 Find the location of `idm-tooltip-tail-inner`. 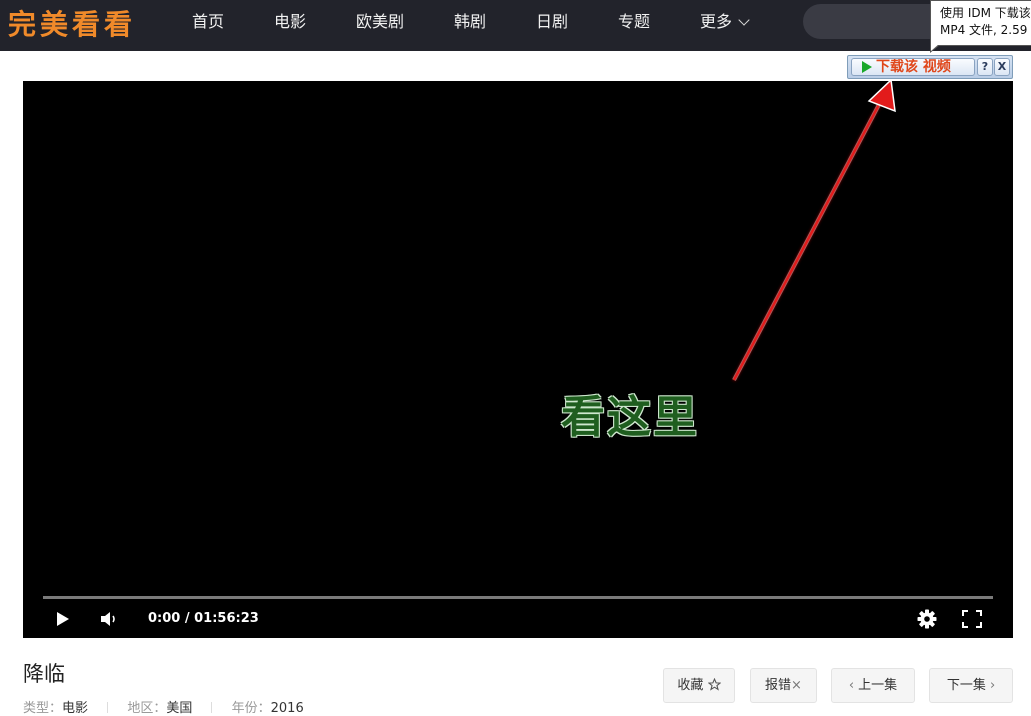

idm-tooltip-tail-inner is located at coordinates (935, 47).